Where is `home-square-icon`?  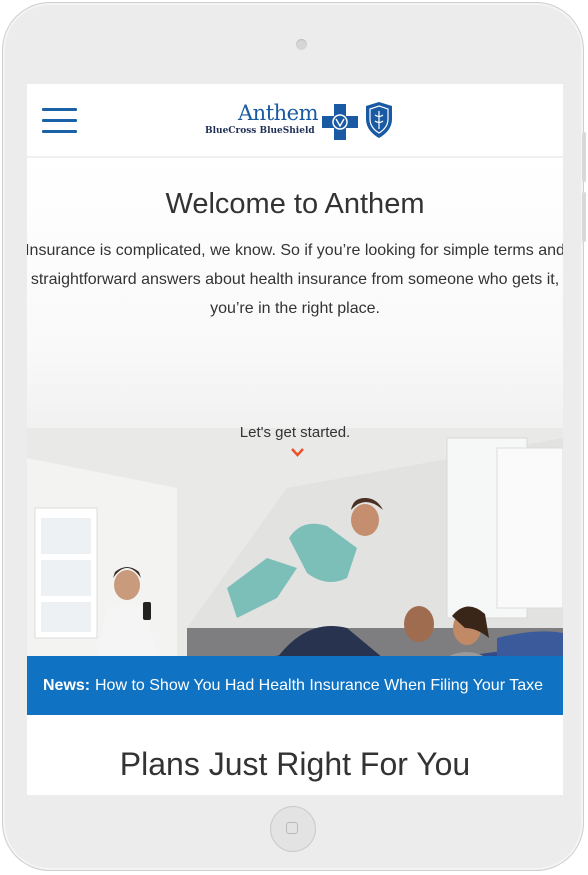
home-square-icon is located at coordinates (292, 828).